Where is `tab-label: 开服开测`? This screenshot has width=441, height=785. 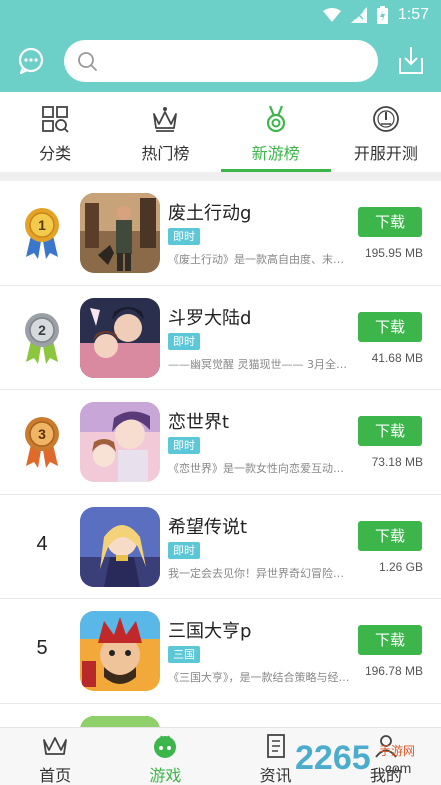
tab-label: 开服开测 is located at coordinates (385, 153).